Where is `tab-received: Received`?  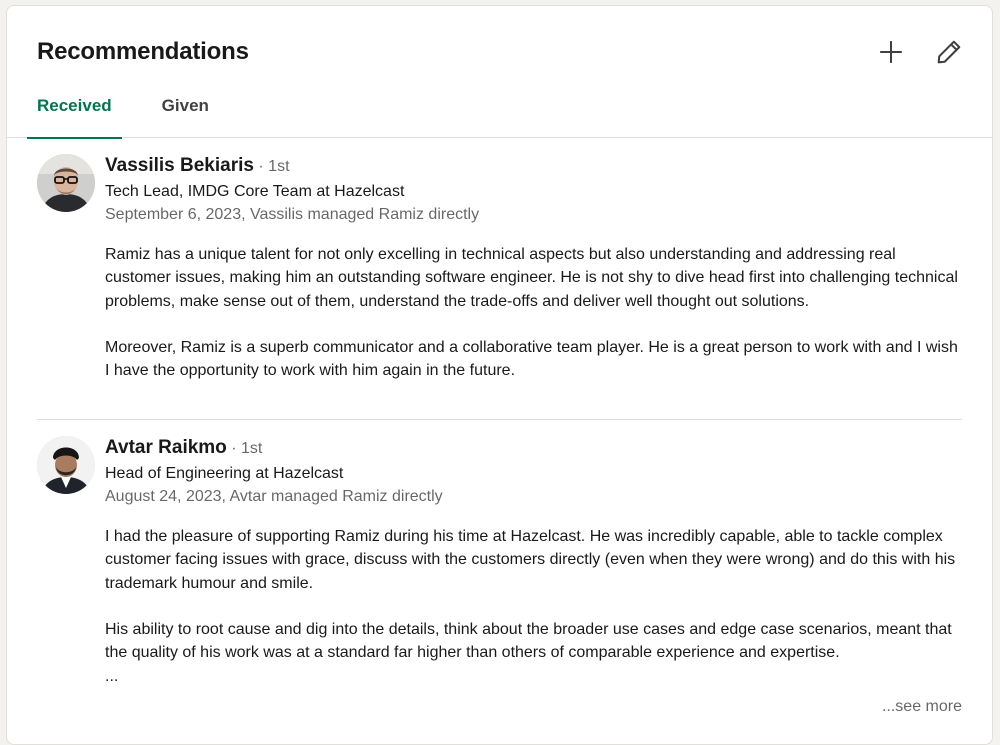 tab-received: Received is located at coordinates (74, 111).